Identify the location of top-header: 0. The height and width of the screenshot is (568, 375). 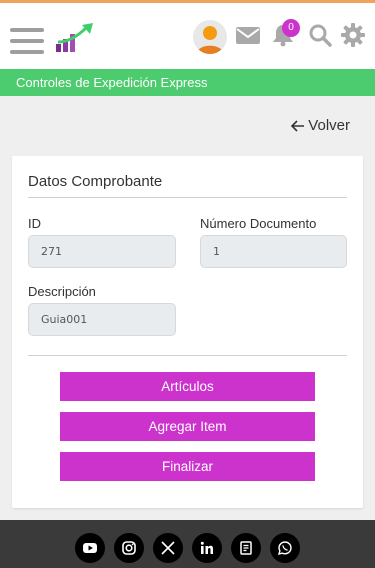
(187, 34).